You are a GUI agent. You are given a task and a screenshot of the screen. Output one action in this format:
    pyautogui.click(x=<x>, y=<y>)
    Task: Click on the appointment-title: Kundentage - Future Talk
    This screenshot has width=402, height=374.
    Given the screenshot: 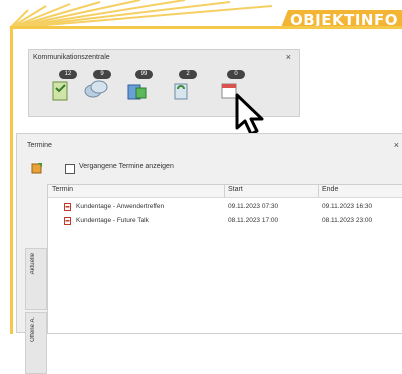 What is the action you would take?
    pyautogui.click(x=112, y=220)
    